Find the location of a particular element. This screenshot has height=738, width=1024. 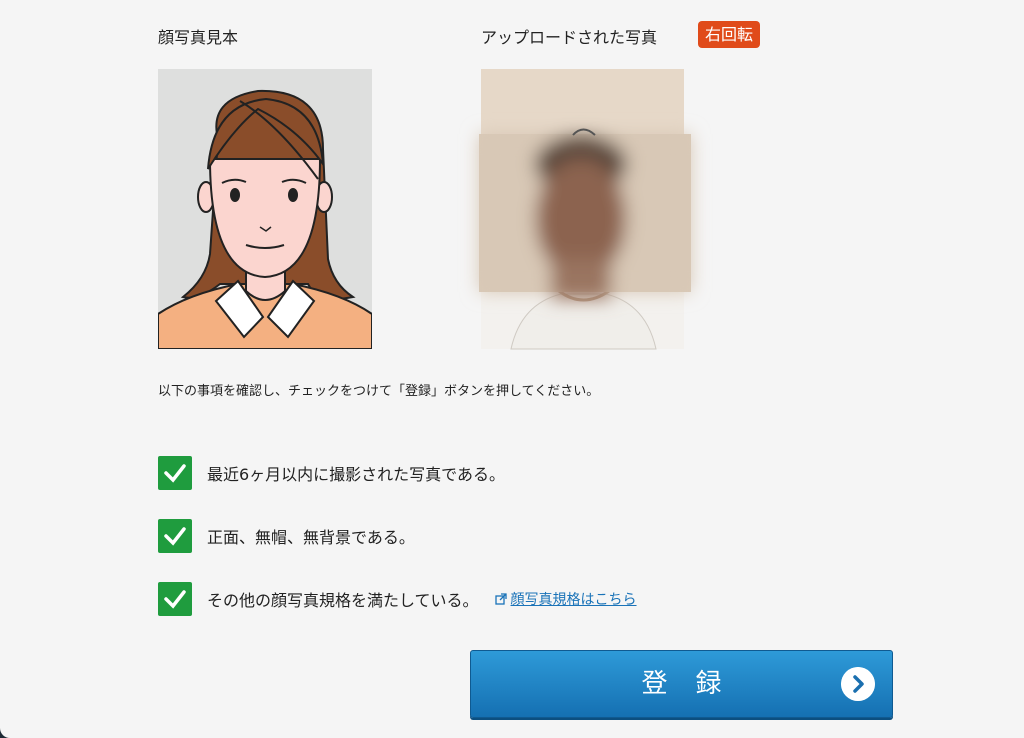

check-row-recent: 最近6ヶ月以内に撮影された写真である。 is located at coordinates (331, 473).